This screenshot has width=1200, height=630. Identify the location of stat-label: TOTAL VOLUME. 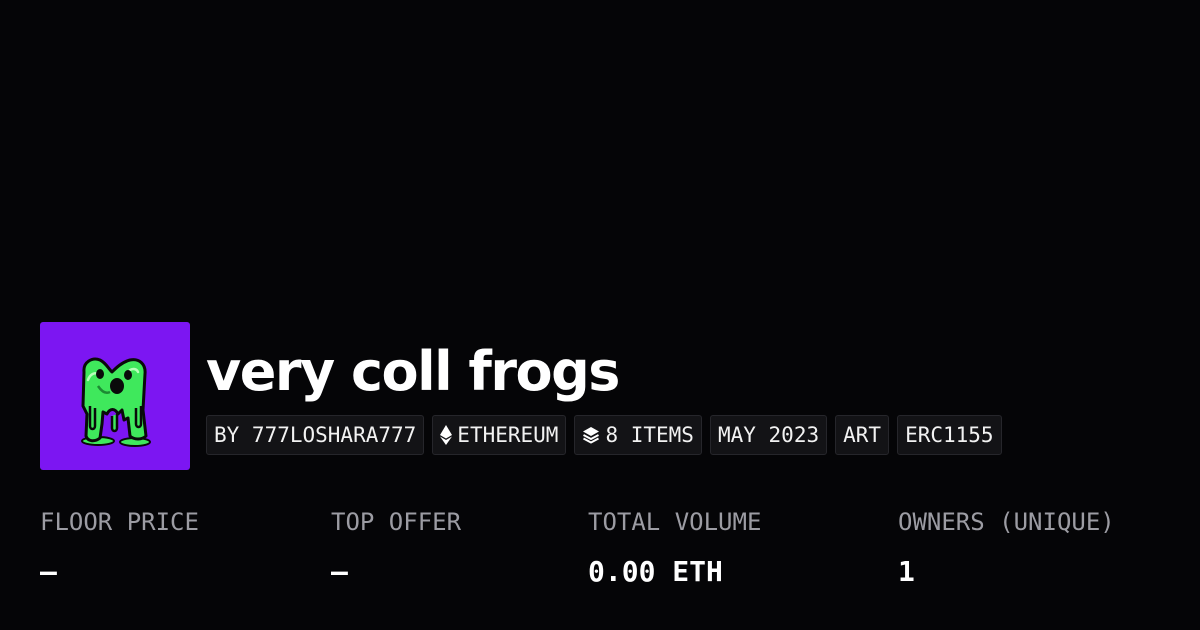
(675, 522).